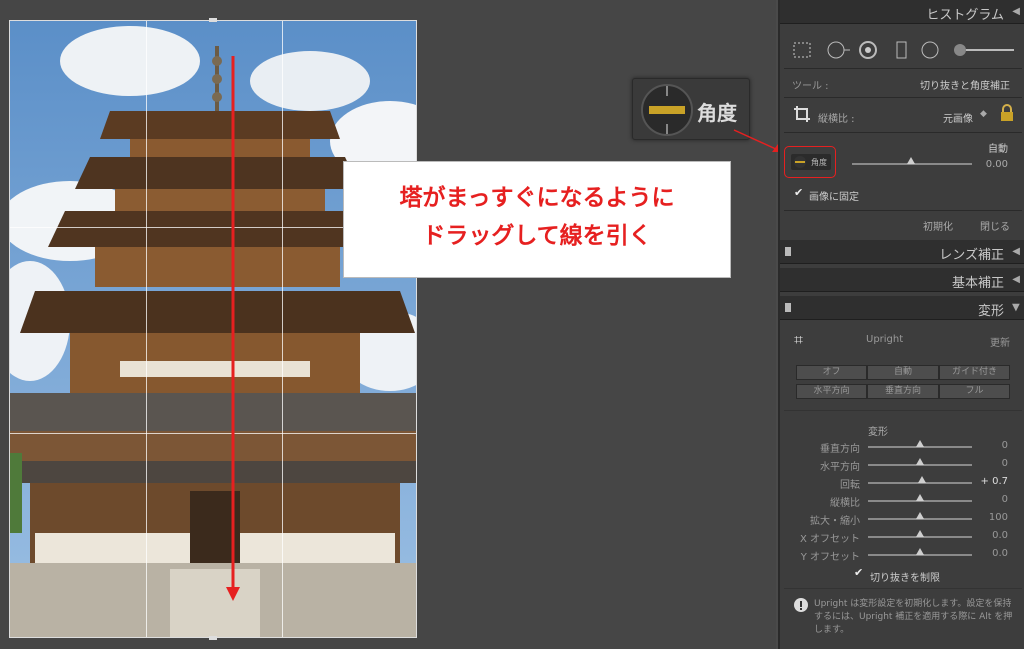 Image resolution: width=1024 pixels, height=649 pixels. What do you see at coordinates (902, 280) in the screenshot?
I see `basic-header: 基本補正 ◀` at bounding box center [902, 280].